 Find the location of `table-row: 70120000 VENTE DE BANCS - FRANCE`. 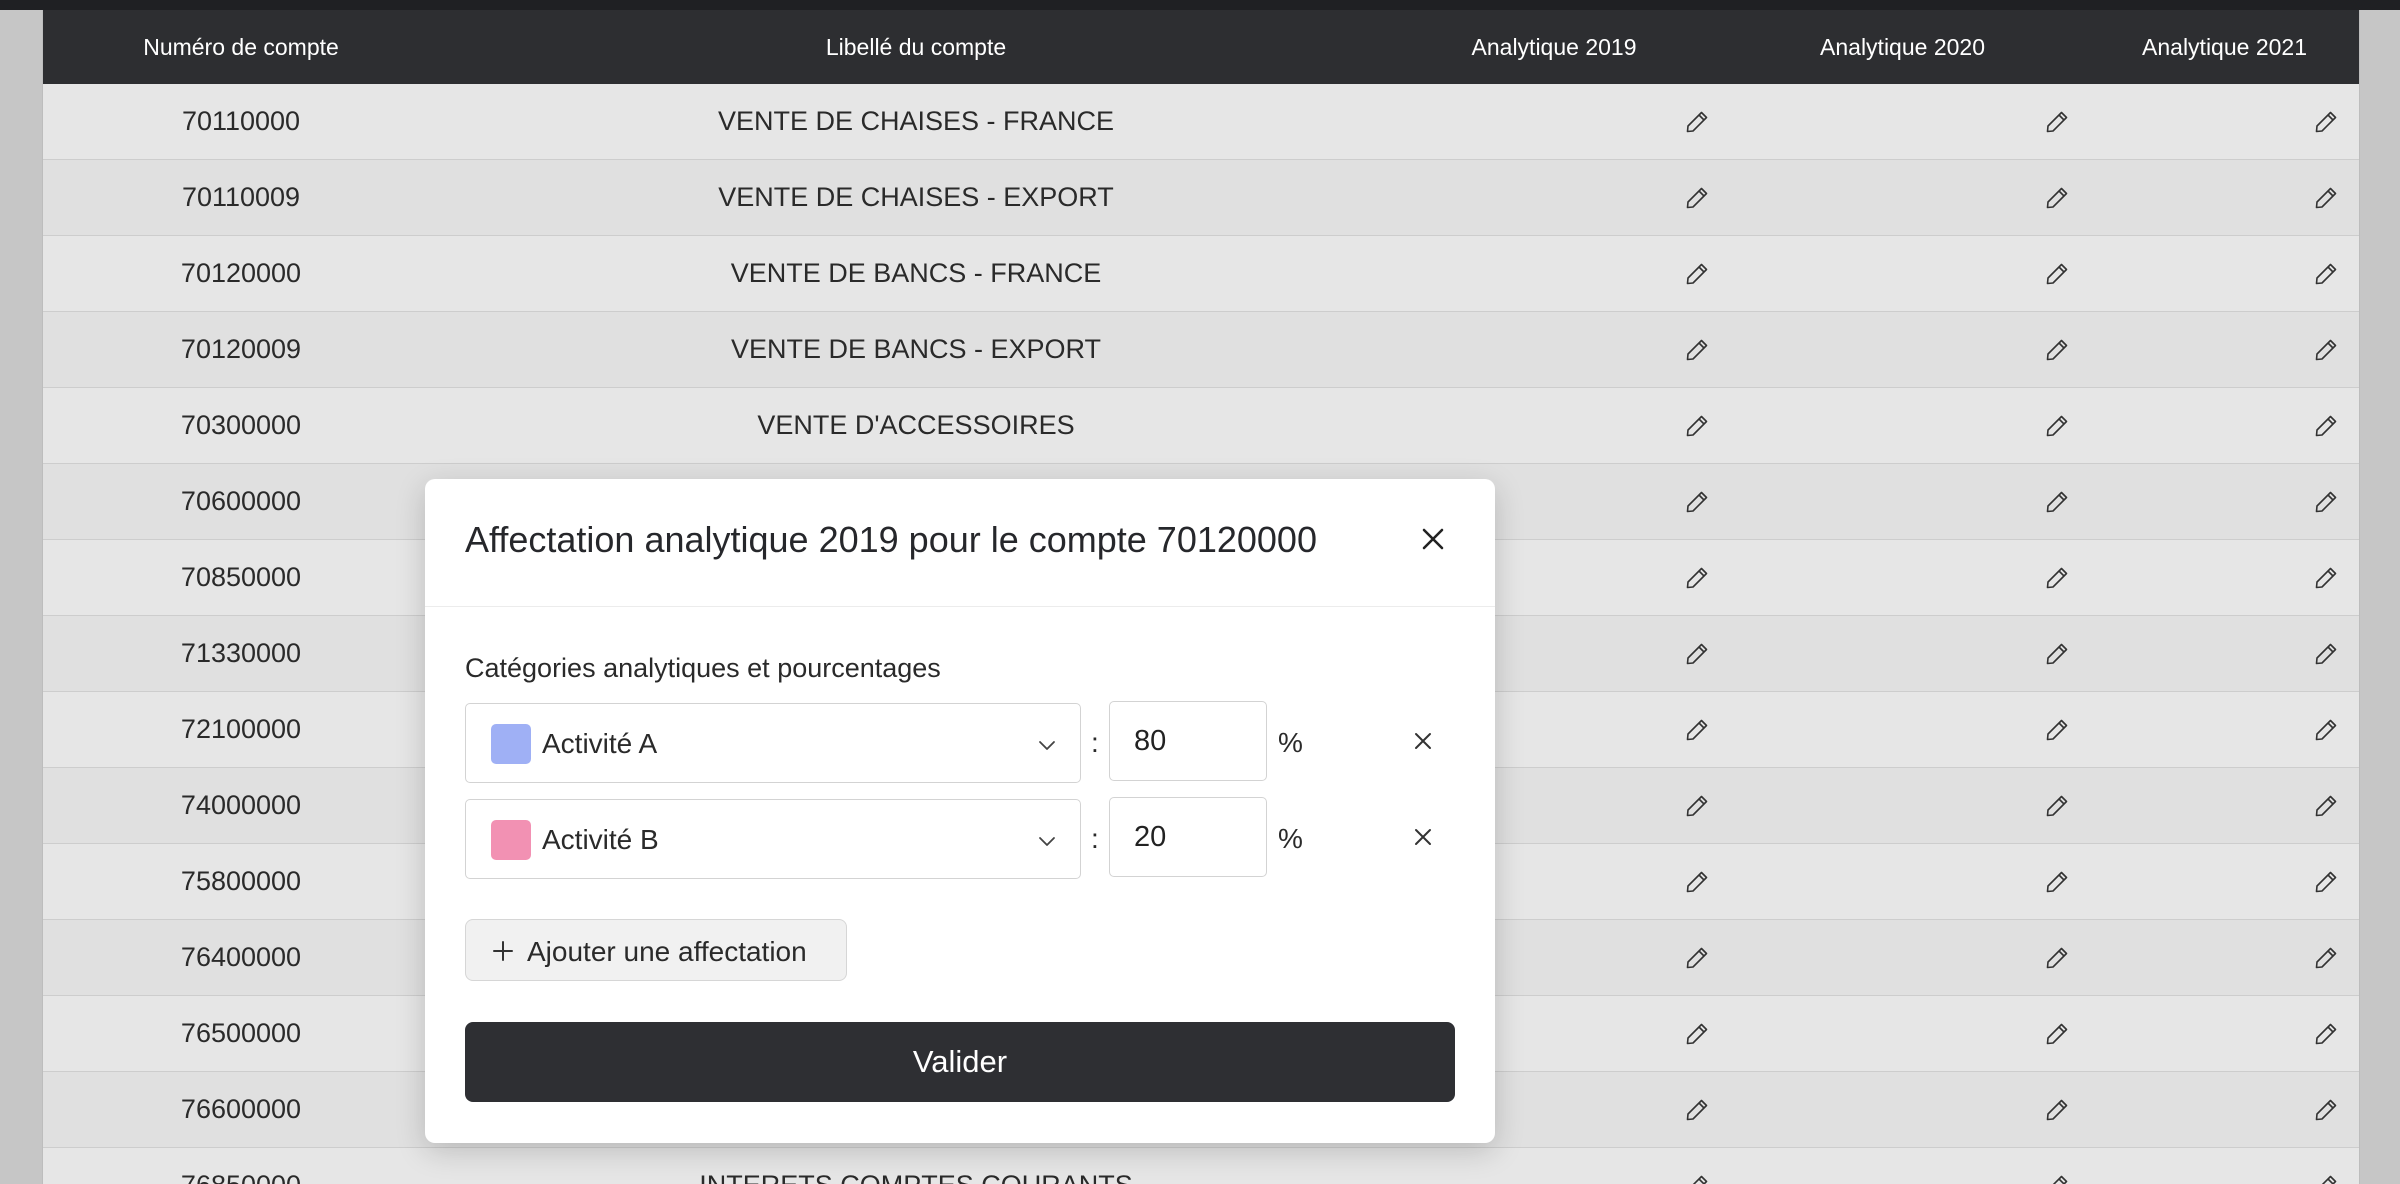

table-row: 70120000 VENTE DE BANCS - FRANCE is located at coordinates (1201, 274).